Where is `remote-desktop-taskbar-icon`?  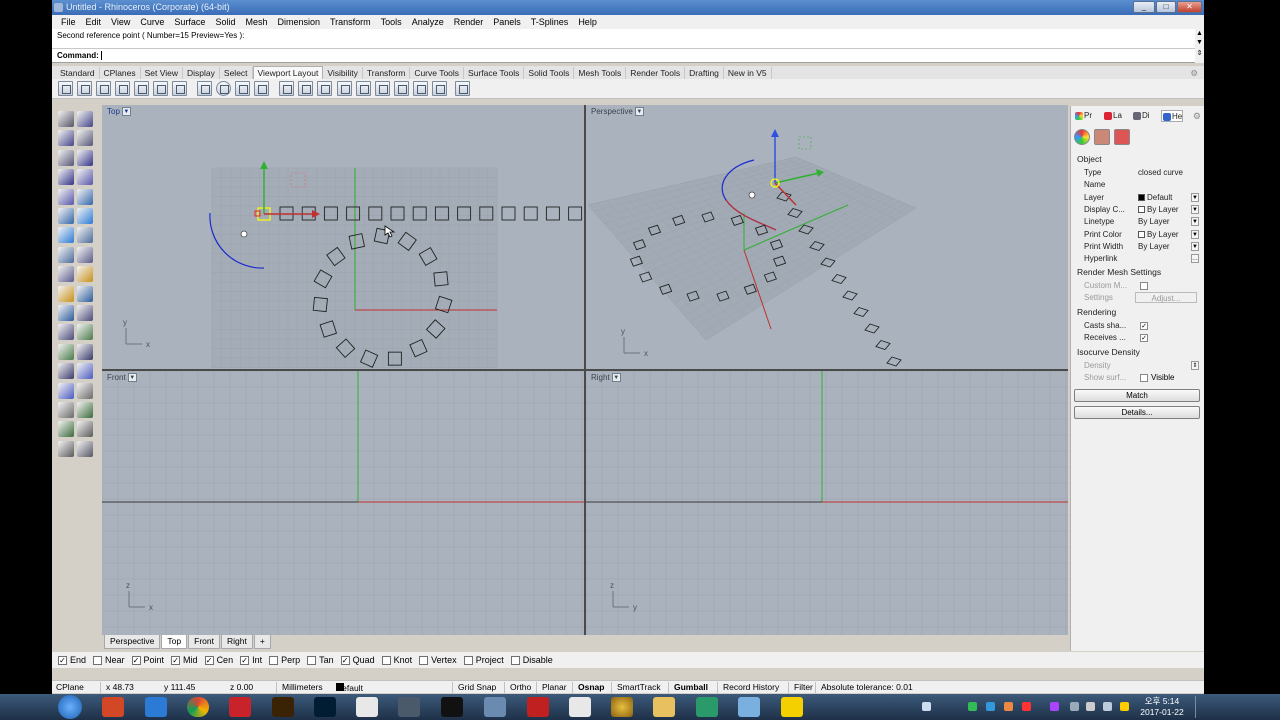
remote-desktop-taskbar-icon is located at coordinates (707, 707).